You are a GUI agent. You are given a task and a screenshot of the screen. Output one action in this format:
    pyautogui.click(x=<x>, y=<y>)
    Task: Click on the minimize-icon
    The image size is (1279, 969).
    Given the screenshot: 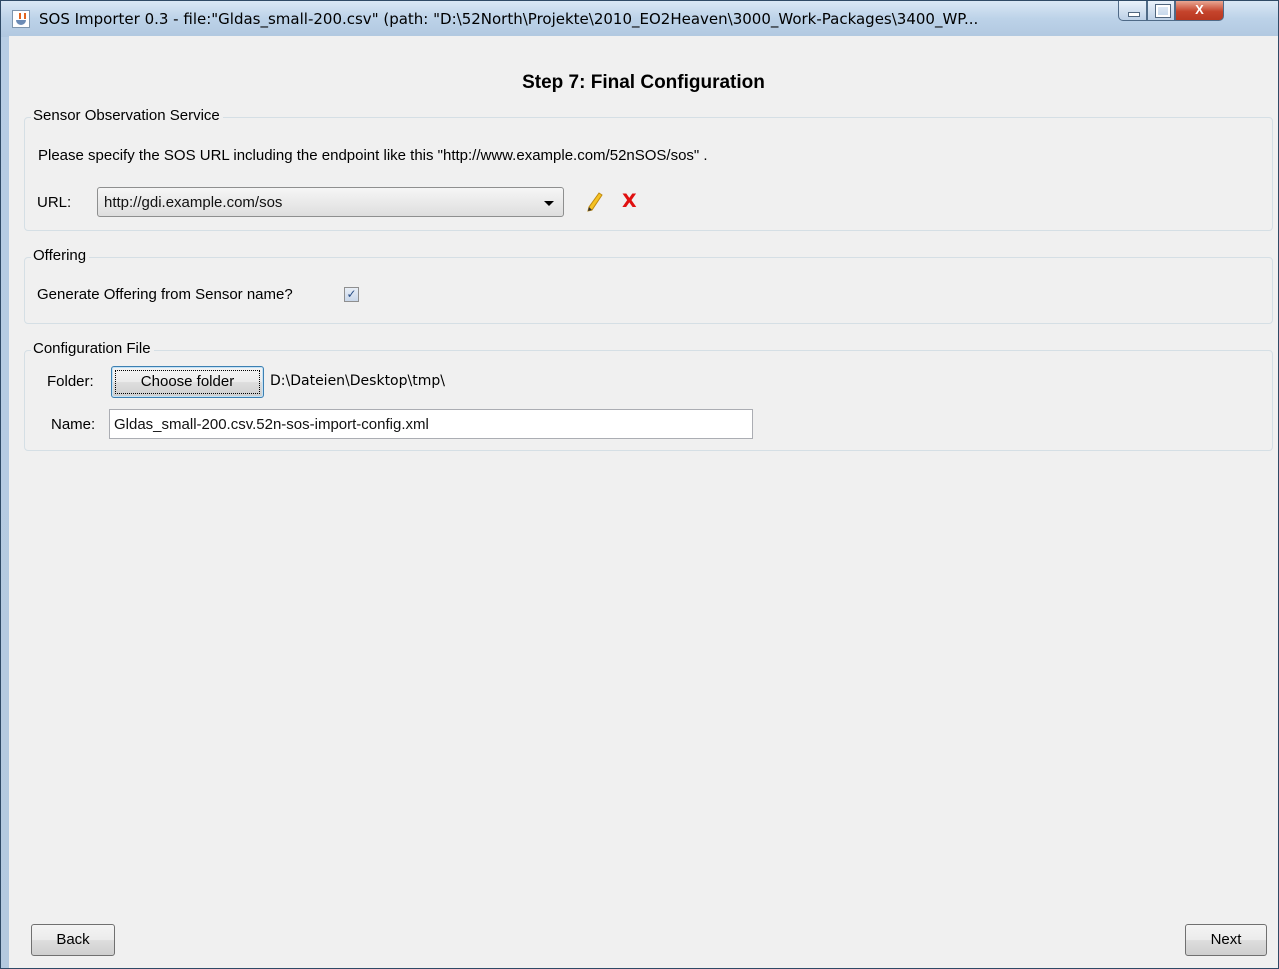 What is the action you would take?
    pyautogui.click(x=1134, y=14)
    